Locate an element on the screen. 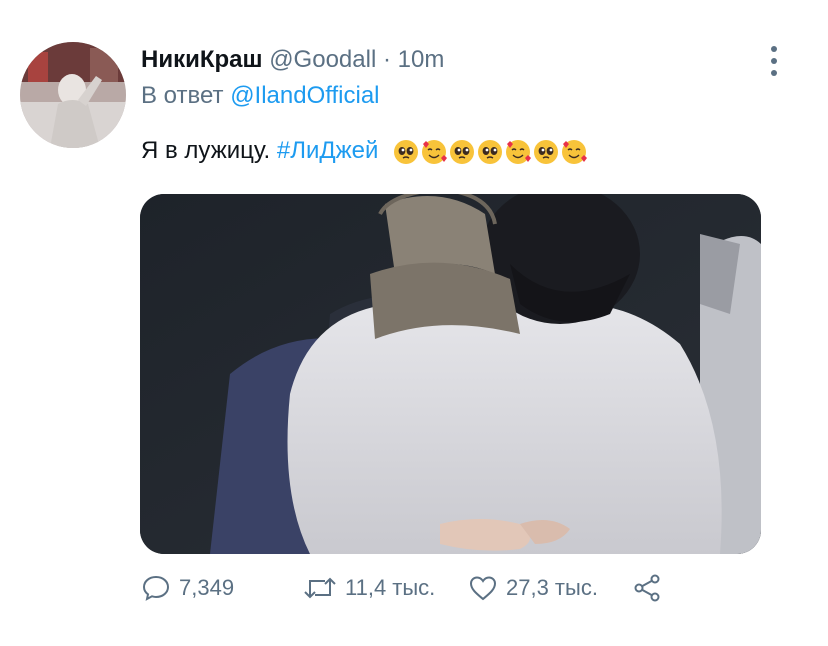  share-button is located at coordinates (647, 588).